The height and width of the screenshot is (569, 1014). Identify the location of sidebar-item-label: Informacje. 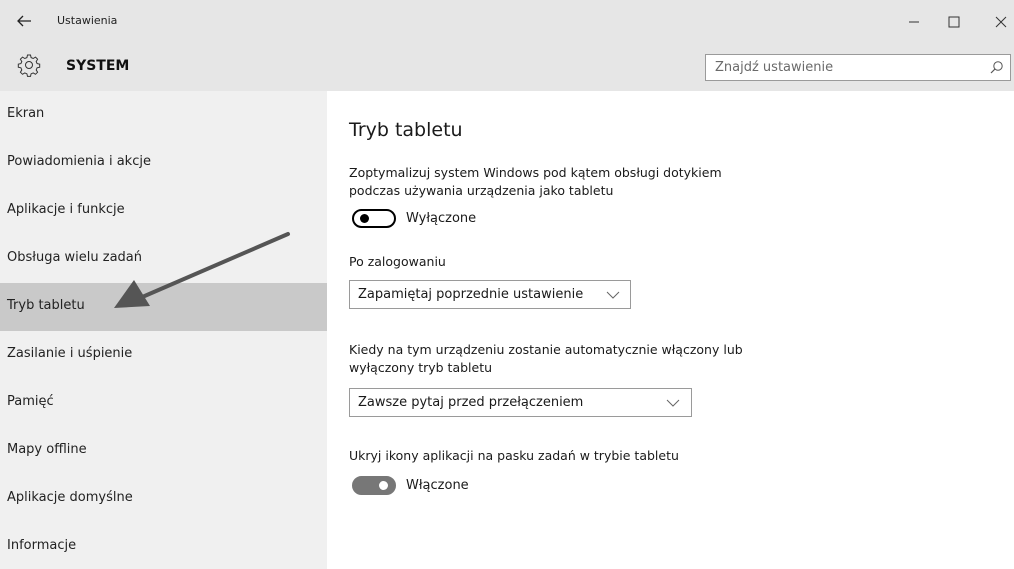
(42, 545).